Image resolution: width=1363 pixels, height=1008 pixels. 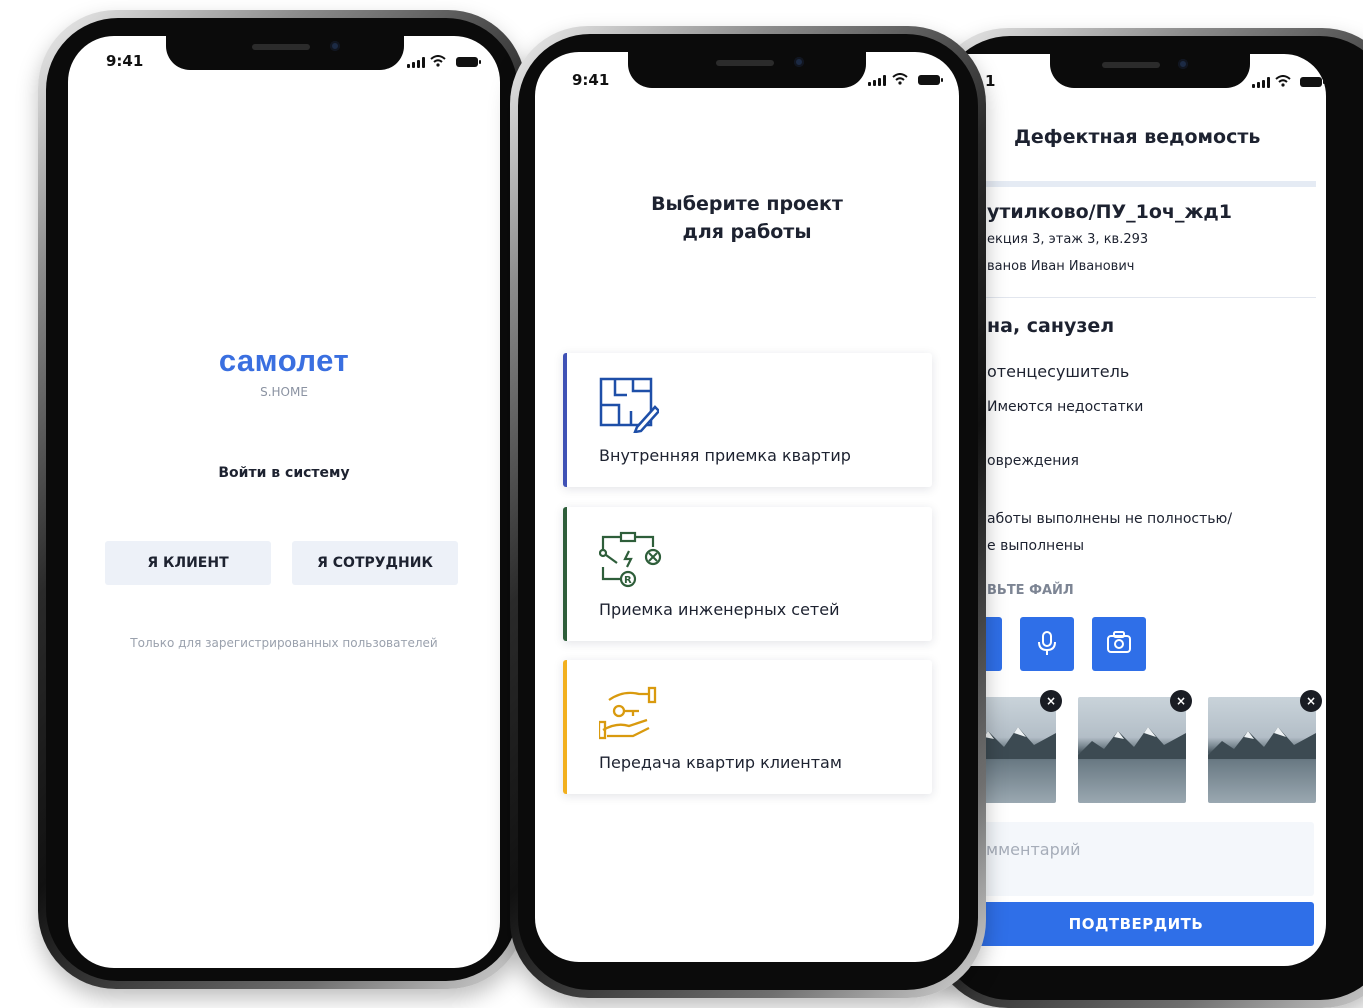 What do you see at coordinates (1033, 461) in the screenshot?
I see `defect-option-damage: овреждения` at bounding box center [1033, 461].